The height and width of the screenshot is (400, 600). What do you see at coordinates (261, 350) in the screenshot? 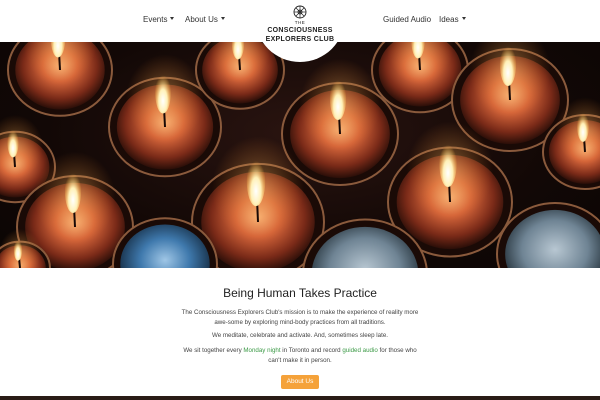
I see `monday-night-link: Monday night` at bounding box center [261, 350].